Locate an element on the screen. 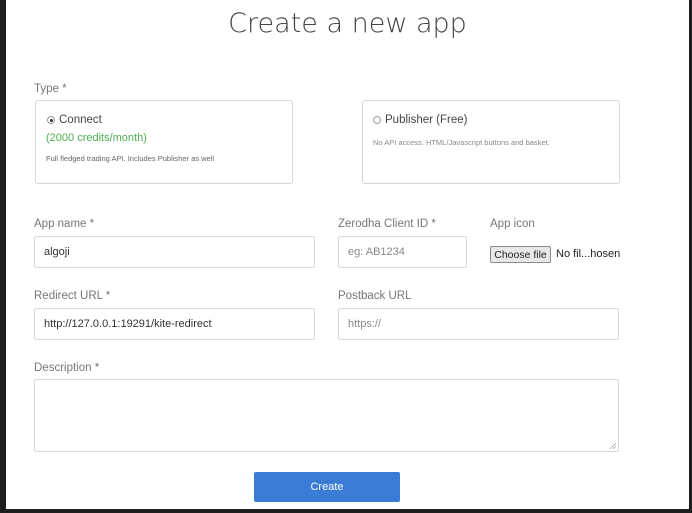  resize-grip-icon is located at coordinates (613, 446).